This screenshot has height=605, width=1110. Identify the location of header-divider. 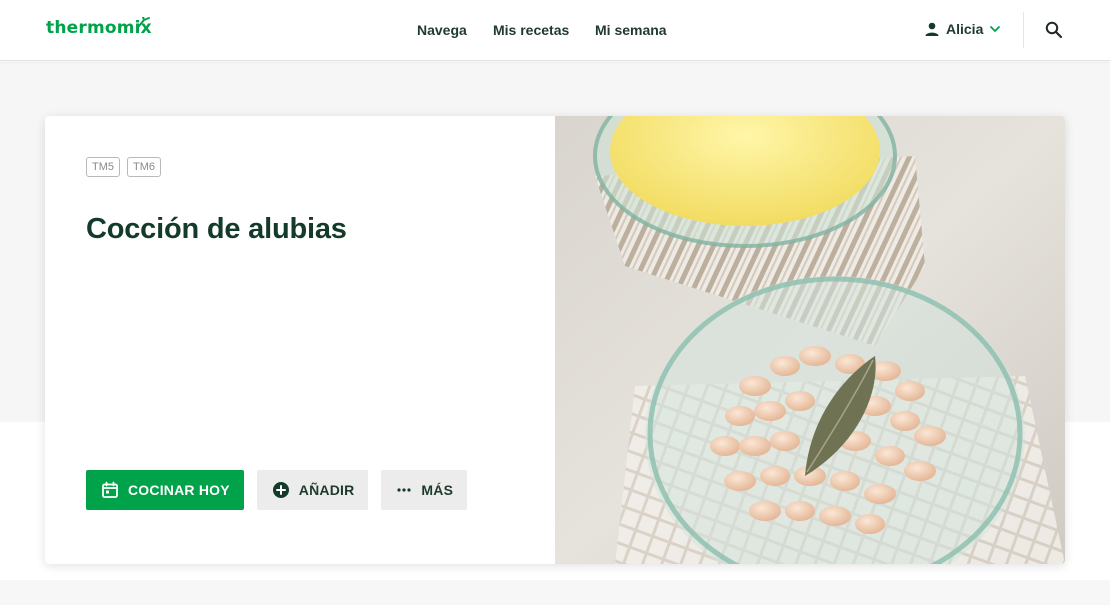
(1023, 30).